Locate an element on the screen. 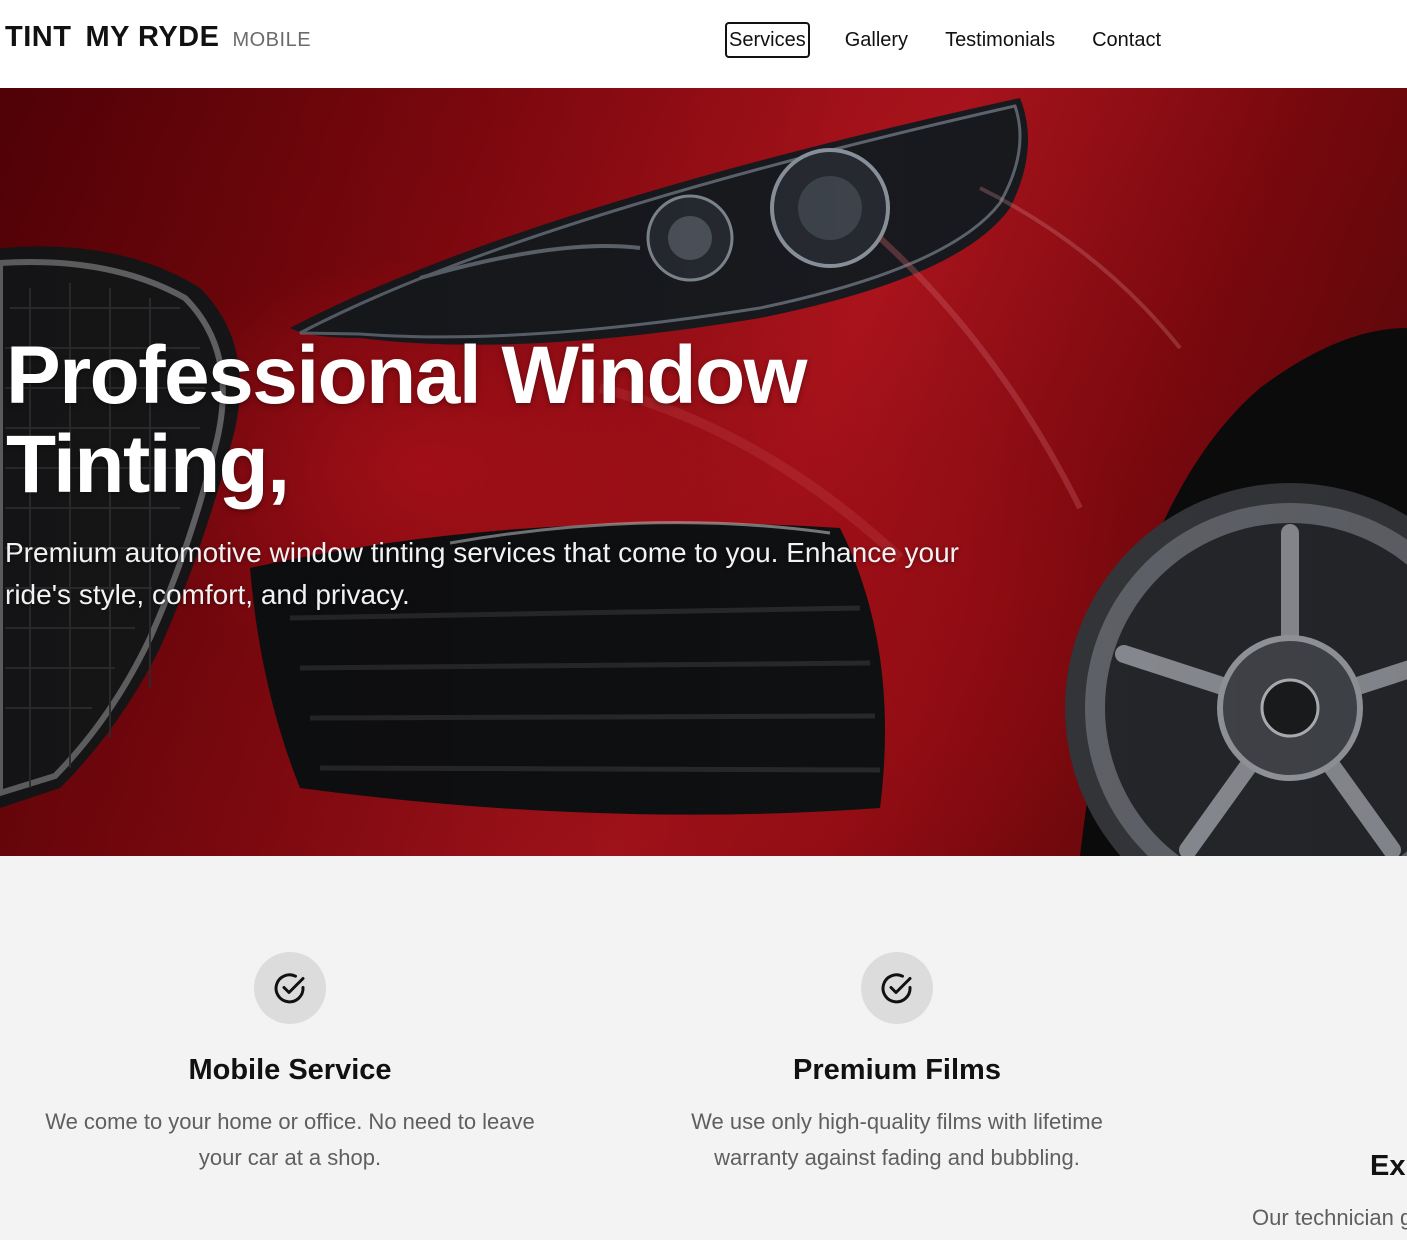 The height and width of the screenshot is (1240, 1407). feature-card: Ex Our technician guar is located at coordinates (1317, 1094).